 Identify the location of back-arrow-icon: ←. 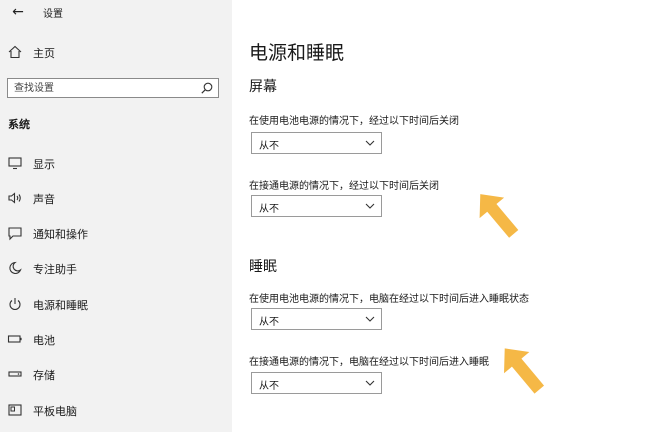
(18, 12).